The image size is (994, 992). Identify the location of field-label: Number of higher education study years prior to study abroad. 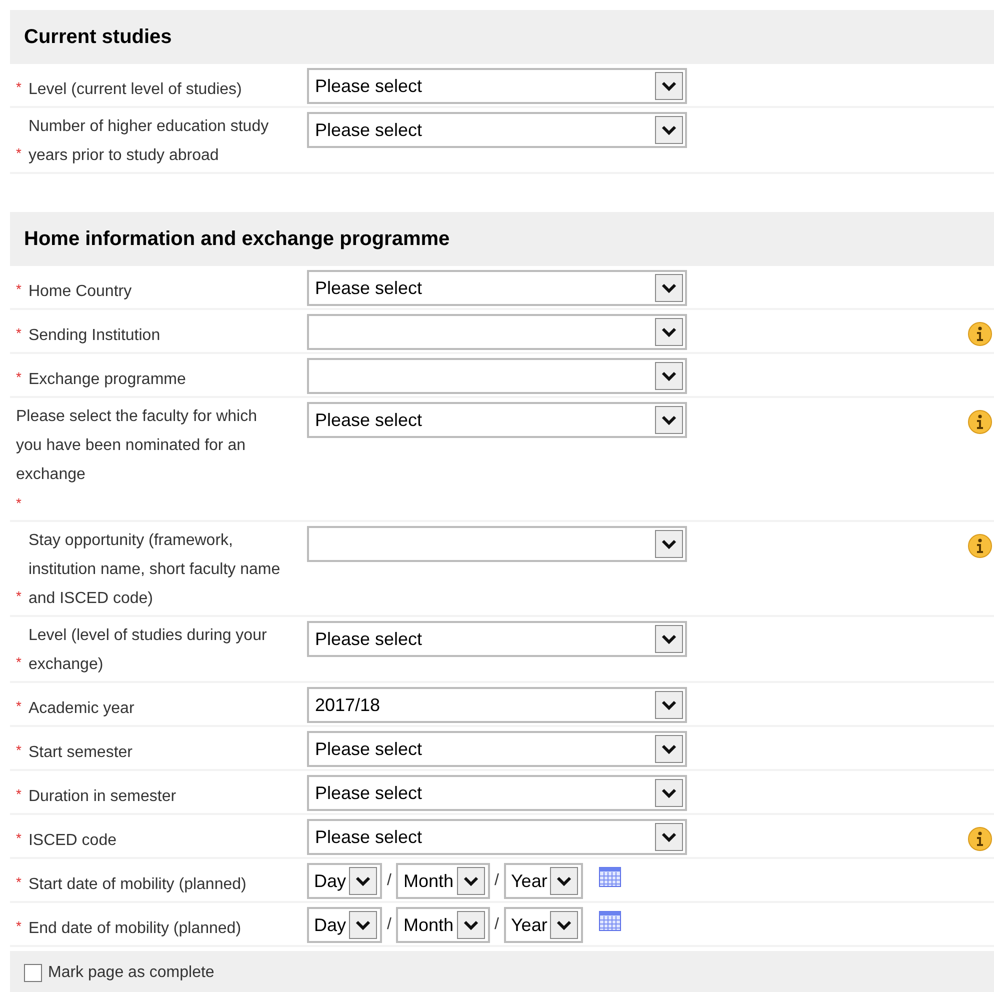
(148, 141).